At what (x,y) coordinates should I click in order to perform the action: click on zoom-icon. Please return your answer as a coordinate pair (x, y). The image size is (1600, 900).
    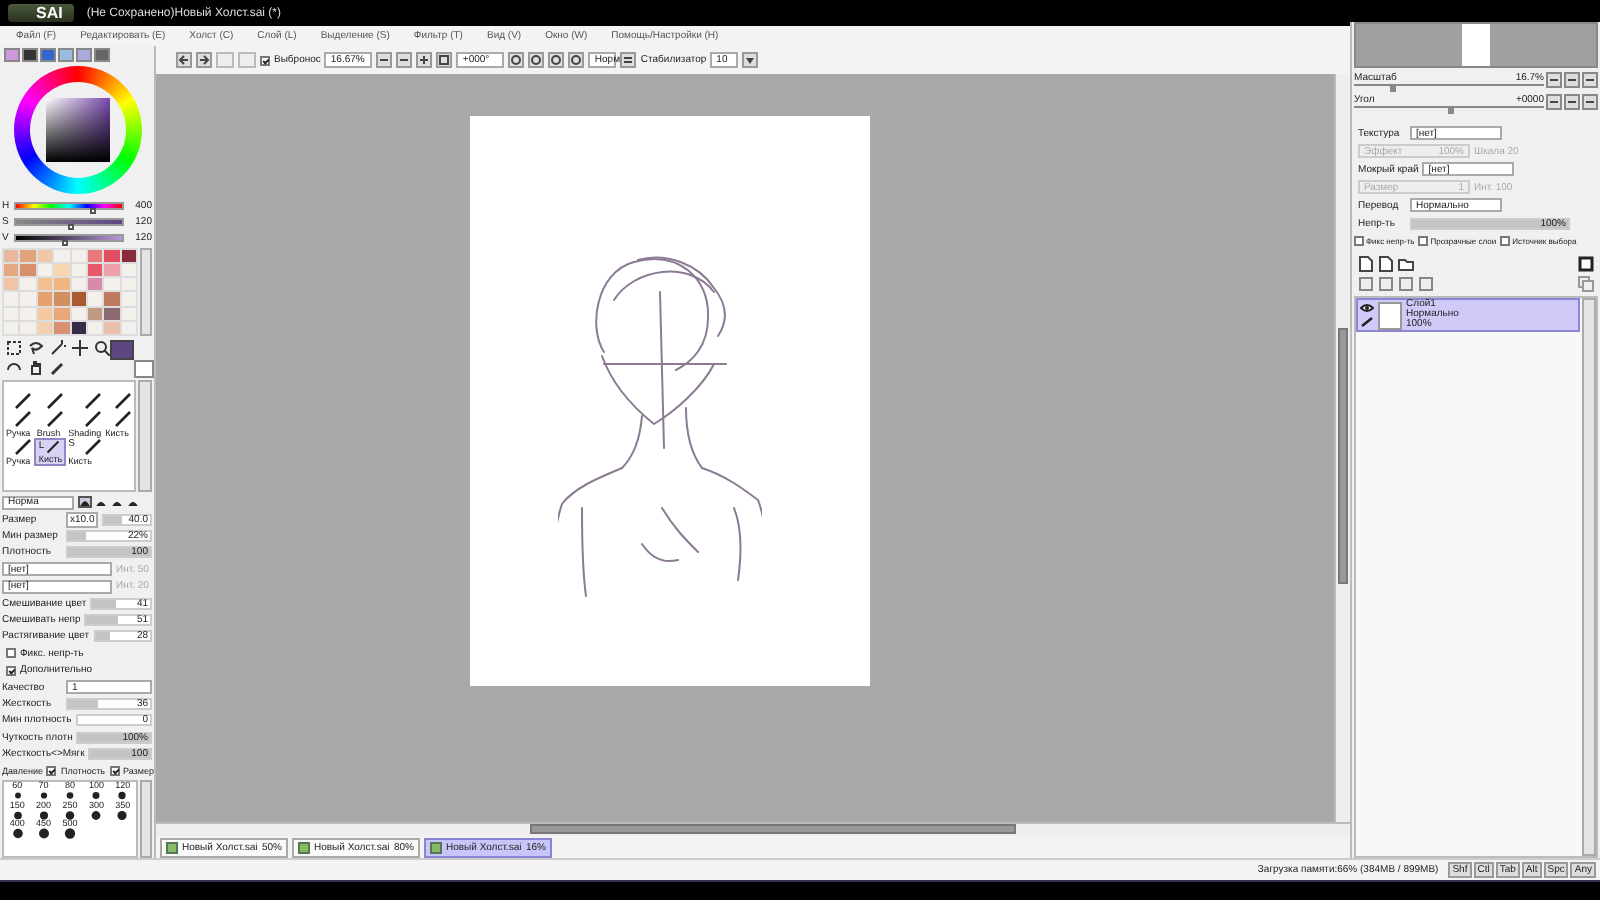
    Looking at the image, I should click on (102, 348).